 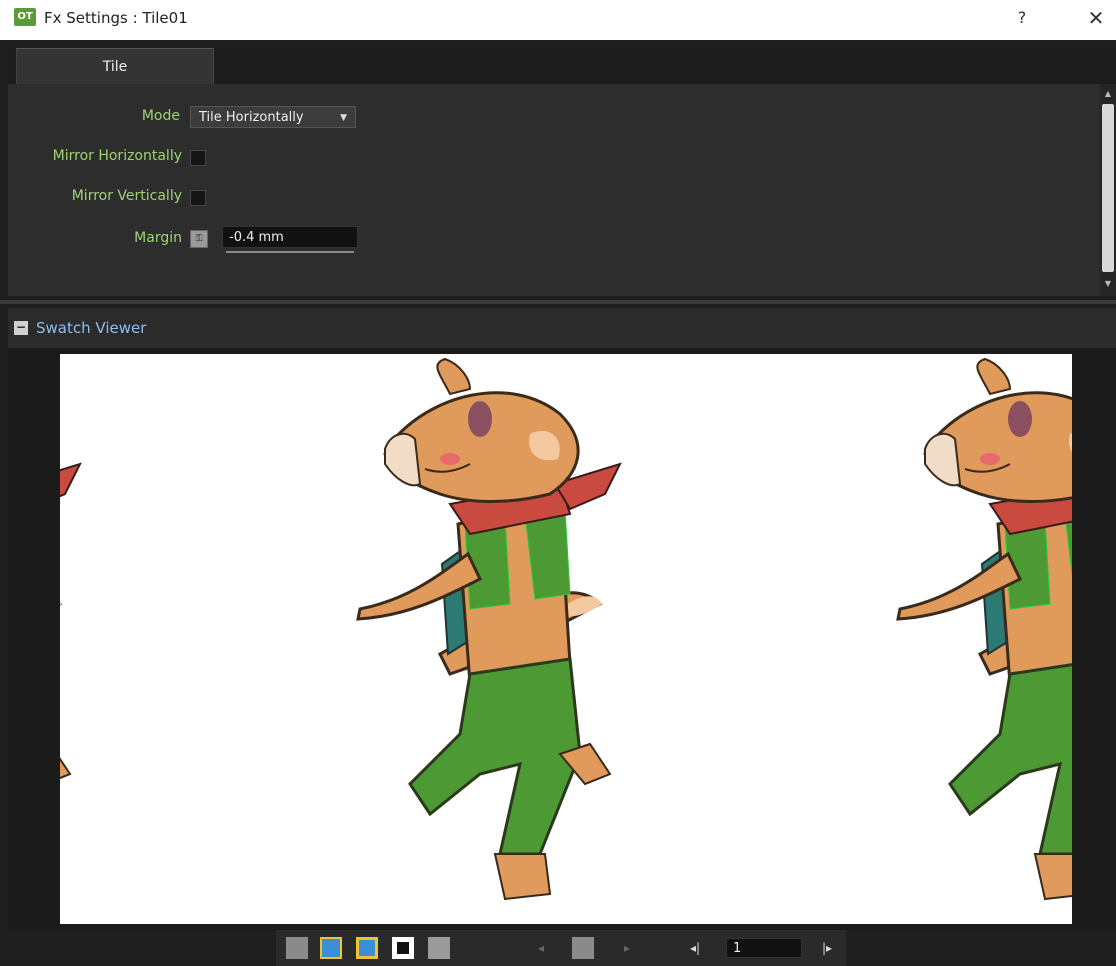 I want to click on collapse-button: −, so click(x=21, y=328).